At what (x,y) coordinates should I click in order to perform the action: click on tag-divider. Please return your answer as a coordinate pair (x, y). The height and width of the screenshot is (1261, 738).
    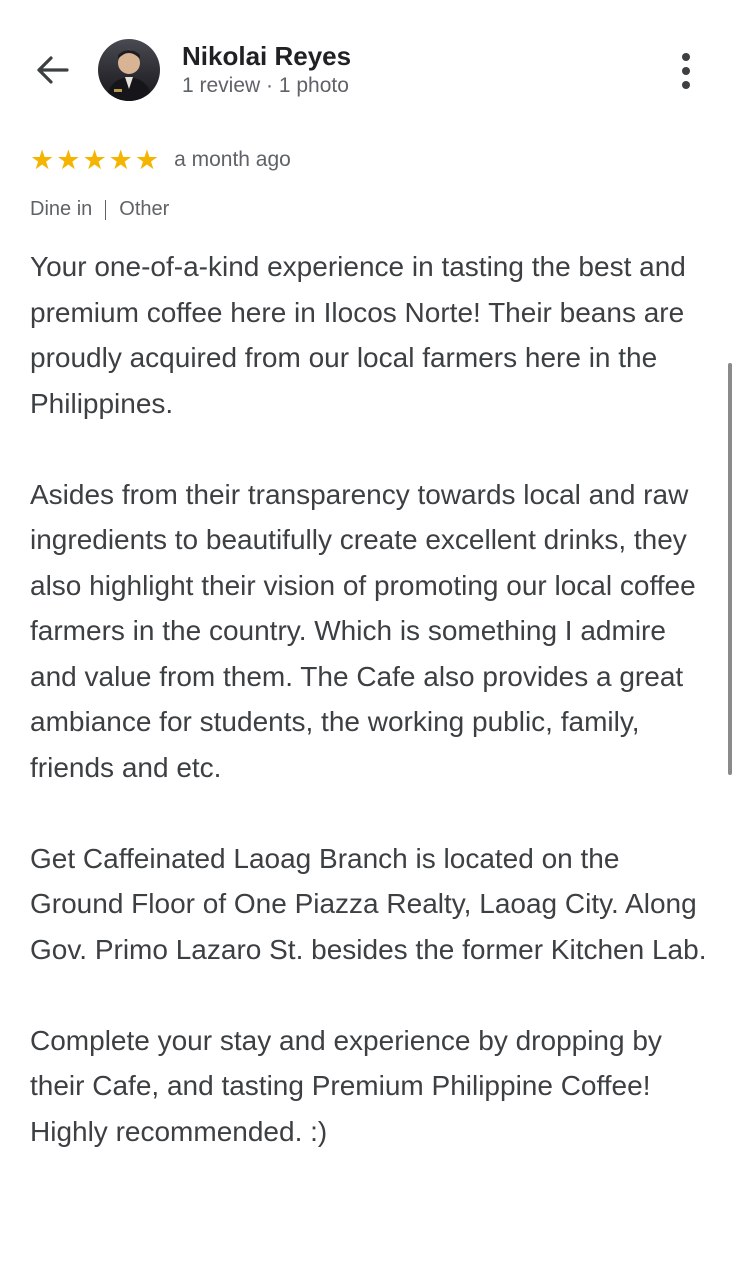
    Looking at the image, I should click on (106, 209).